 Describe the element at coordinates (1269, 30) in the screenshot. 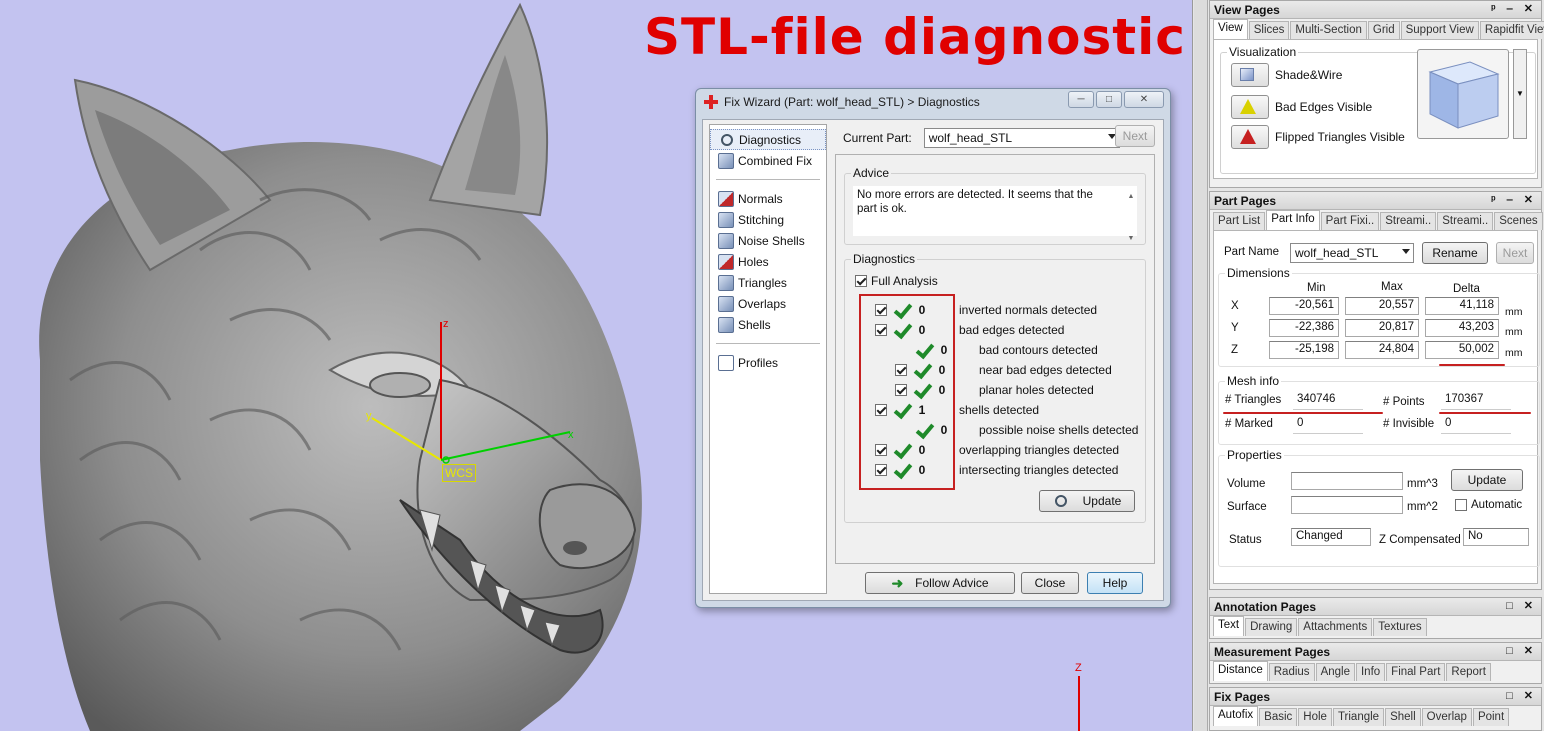

I see `tab-slices: Slices` at that location.